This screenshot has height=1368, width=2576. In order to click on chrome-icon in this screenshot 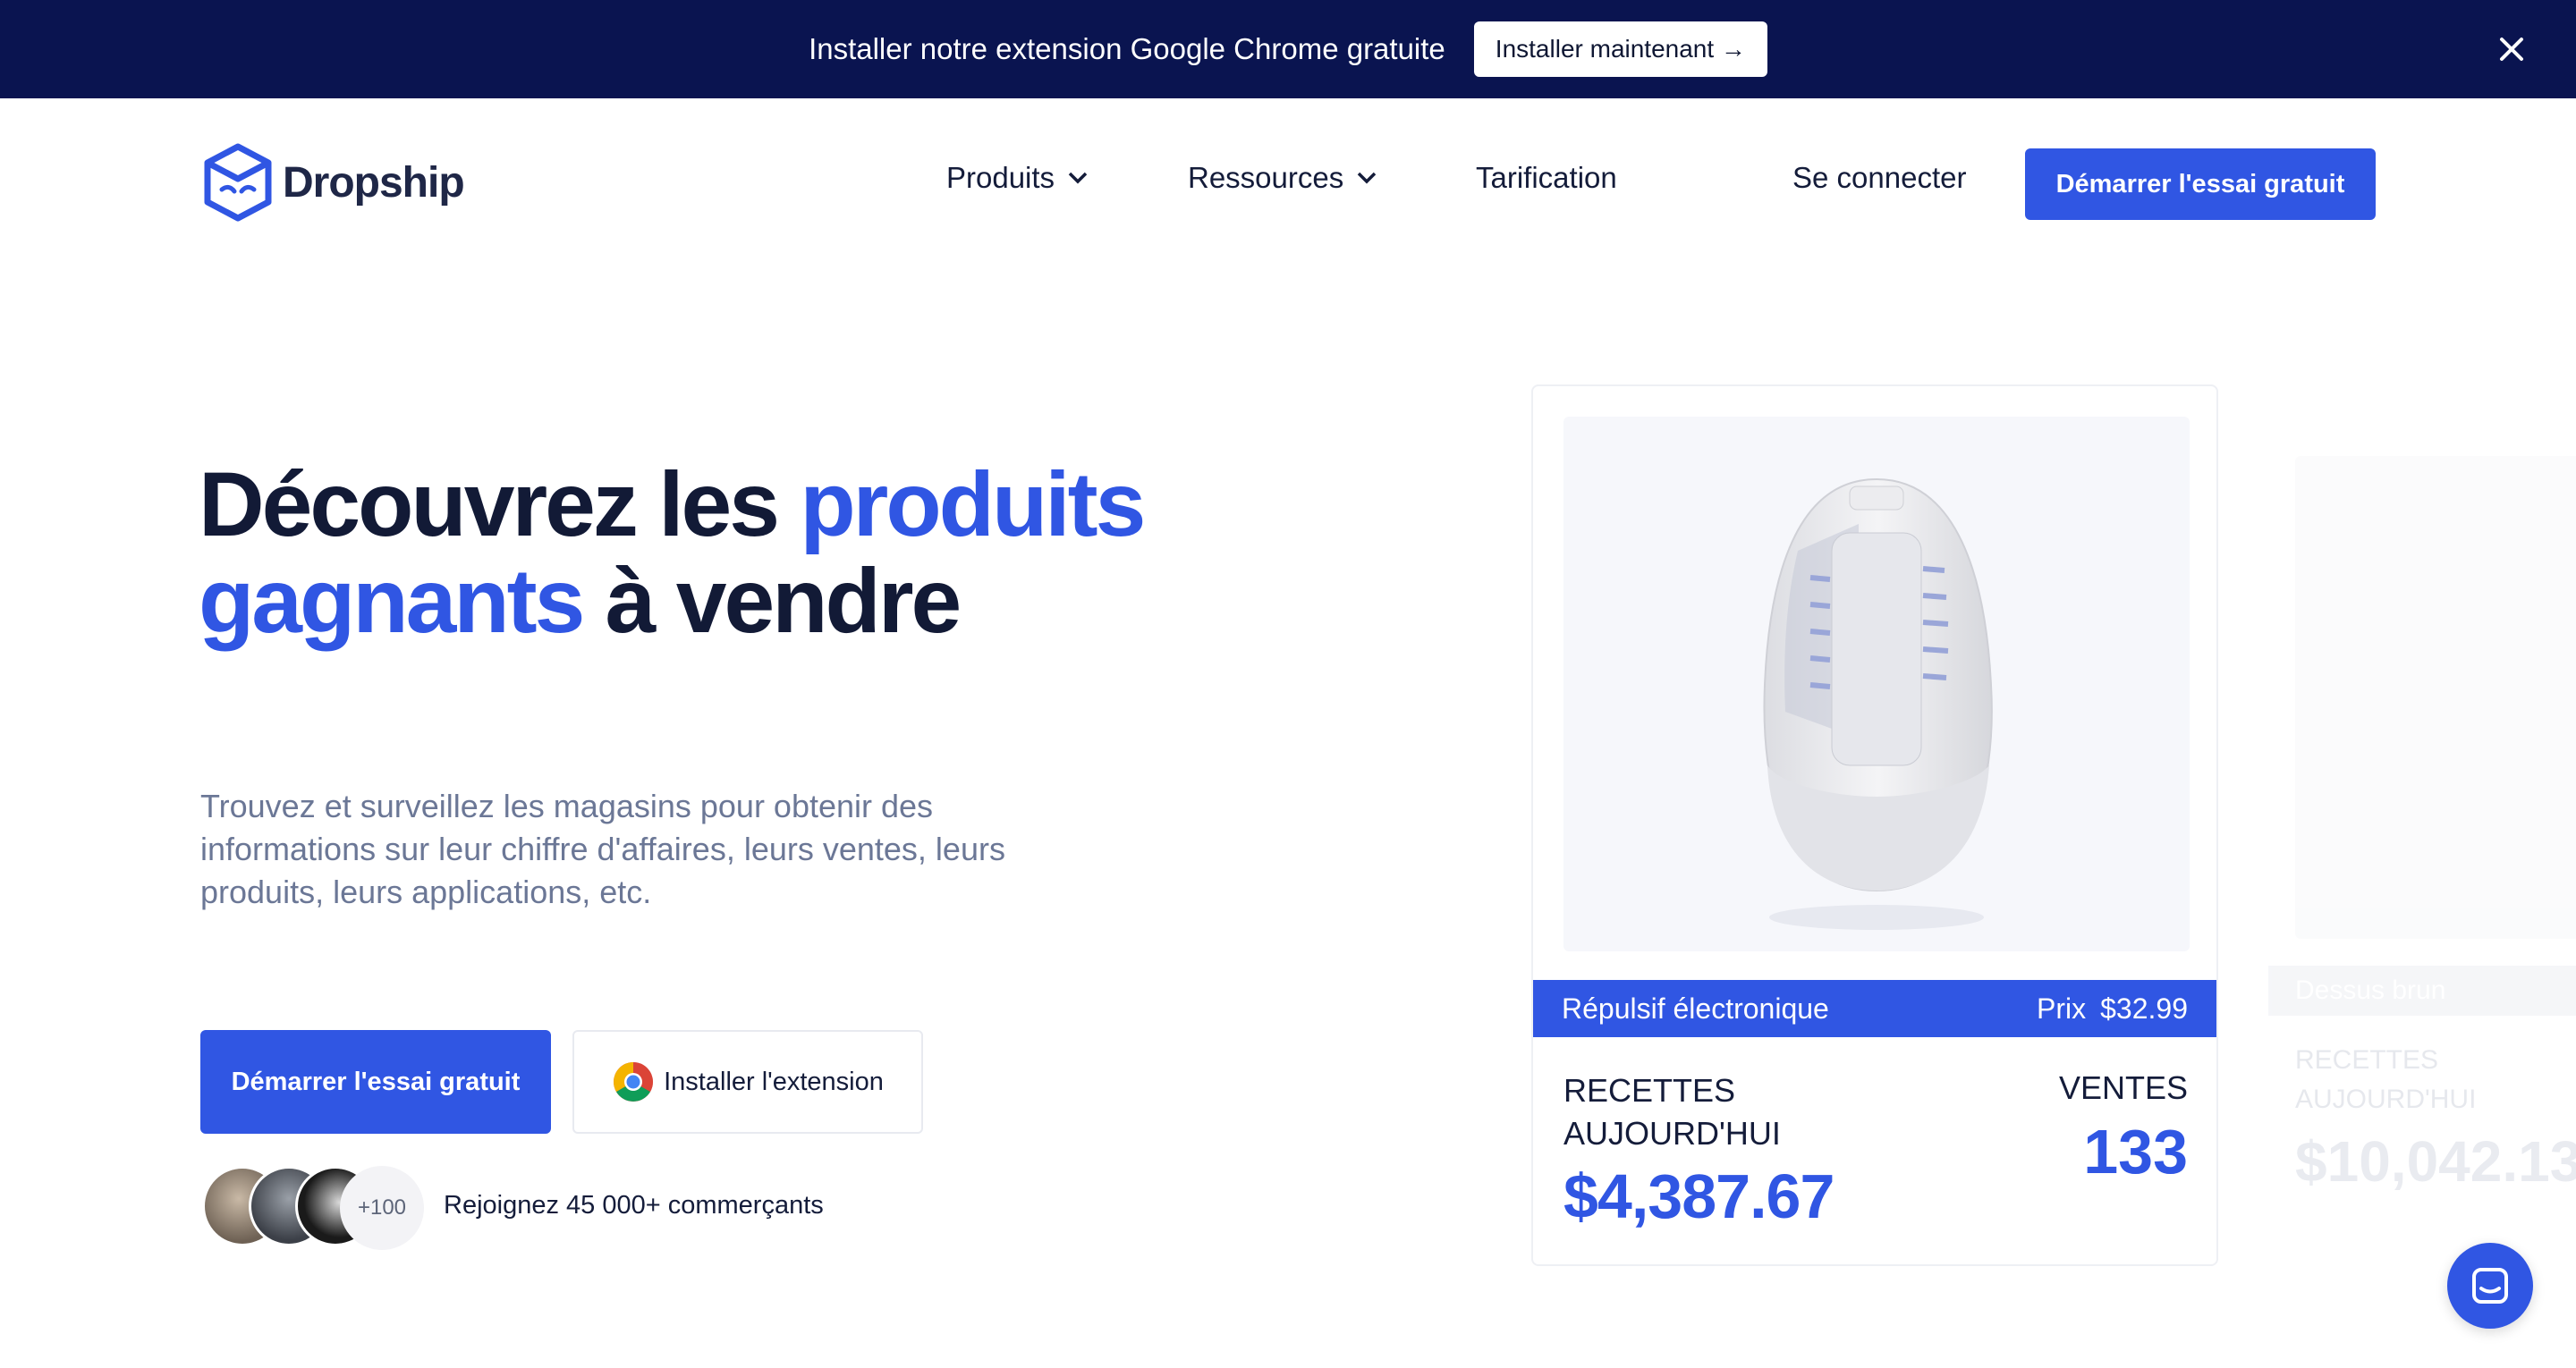, I will do `click(634, 1082)`.